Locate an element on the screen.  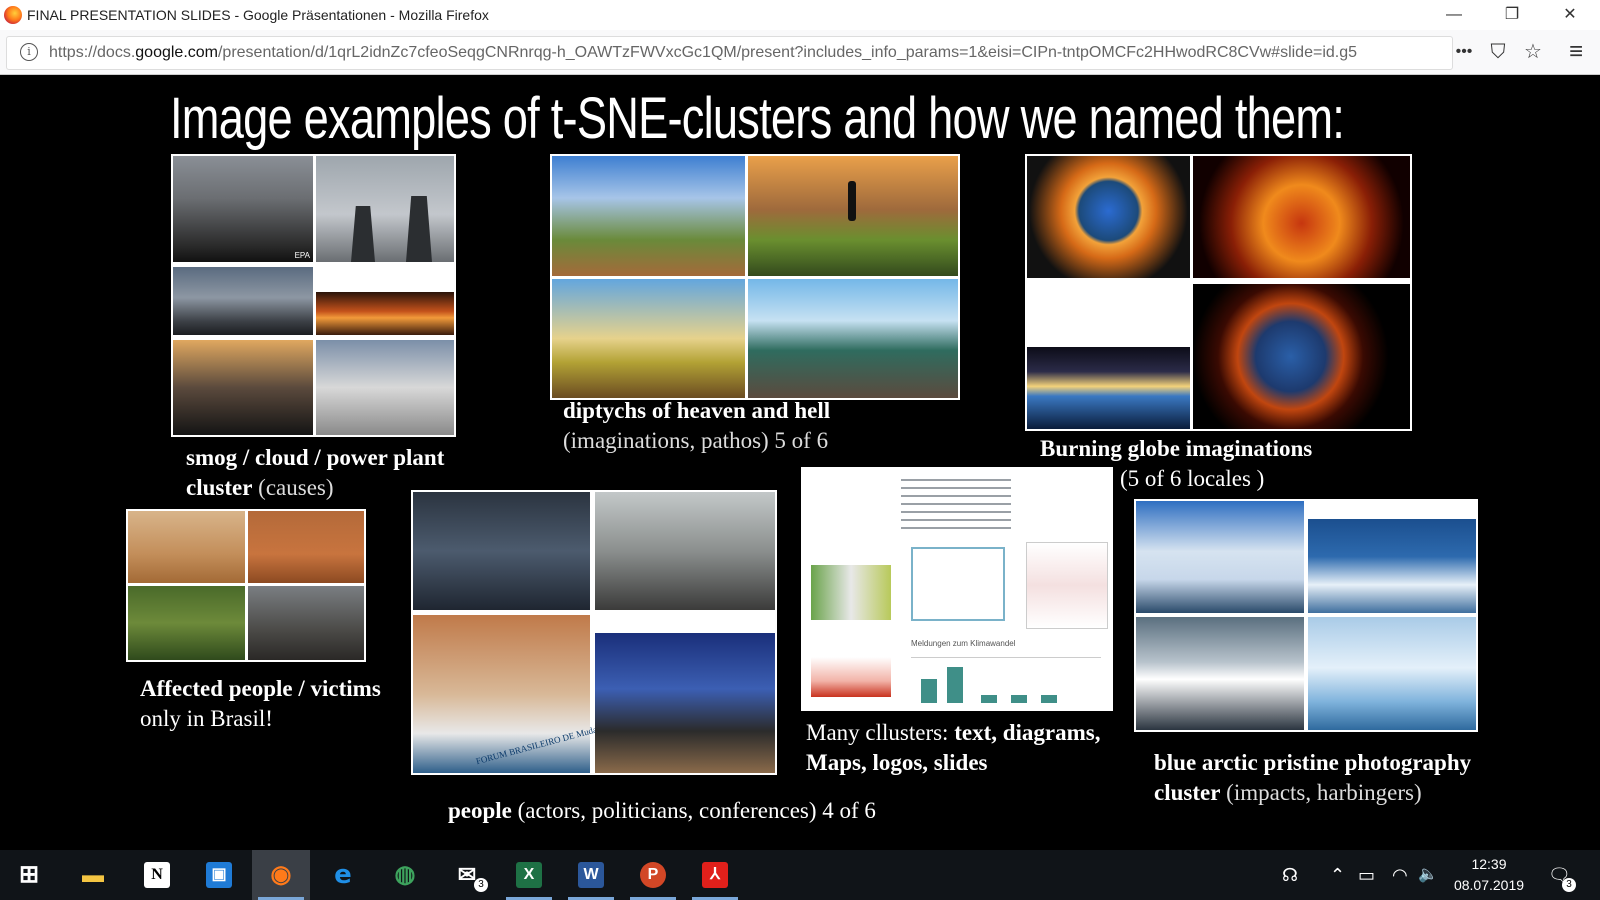
caption-arctic-title2: cluster is located at coordinates (1187, 792).